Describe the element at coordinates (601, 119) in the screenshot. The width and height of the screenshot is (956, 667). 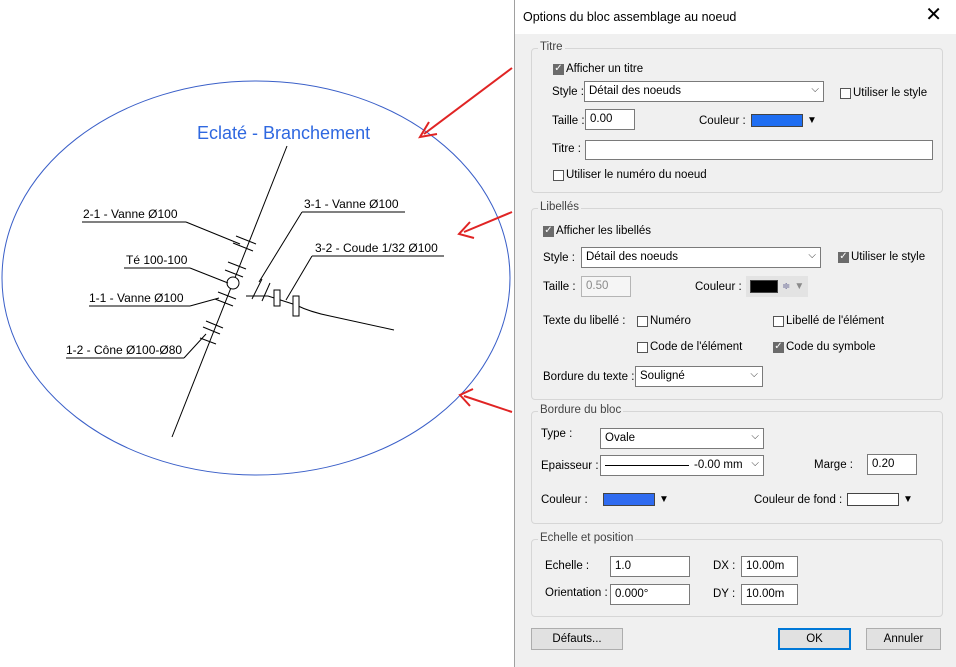
I see `titre-size-value: 0.00` at that location.